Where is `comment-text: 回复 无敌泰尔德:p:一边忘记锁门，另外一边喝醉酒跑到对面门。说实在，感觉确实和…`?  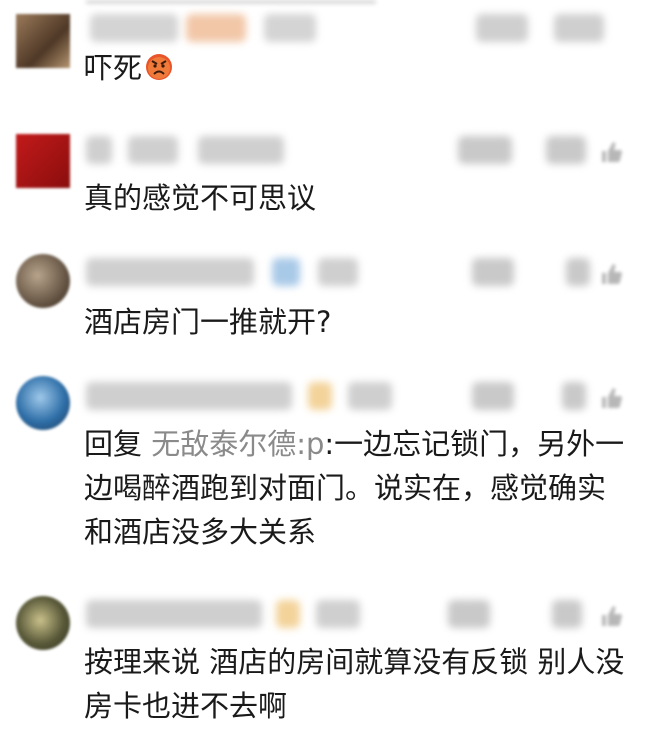
comment-text: 回复 无敌泰尔德:p:一边忘记锁门，另外一边喝醉酒跑到对面门。说实在，感觉确实和… is located at coordinates (354, 488).